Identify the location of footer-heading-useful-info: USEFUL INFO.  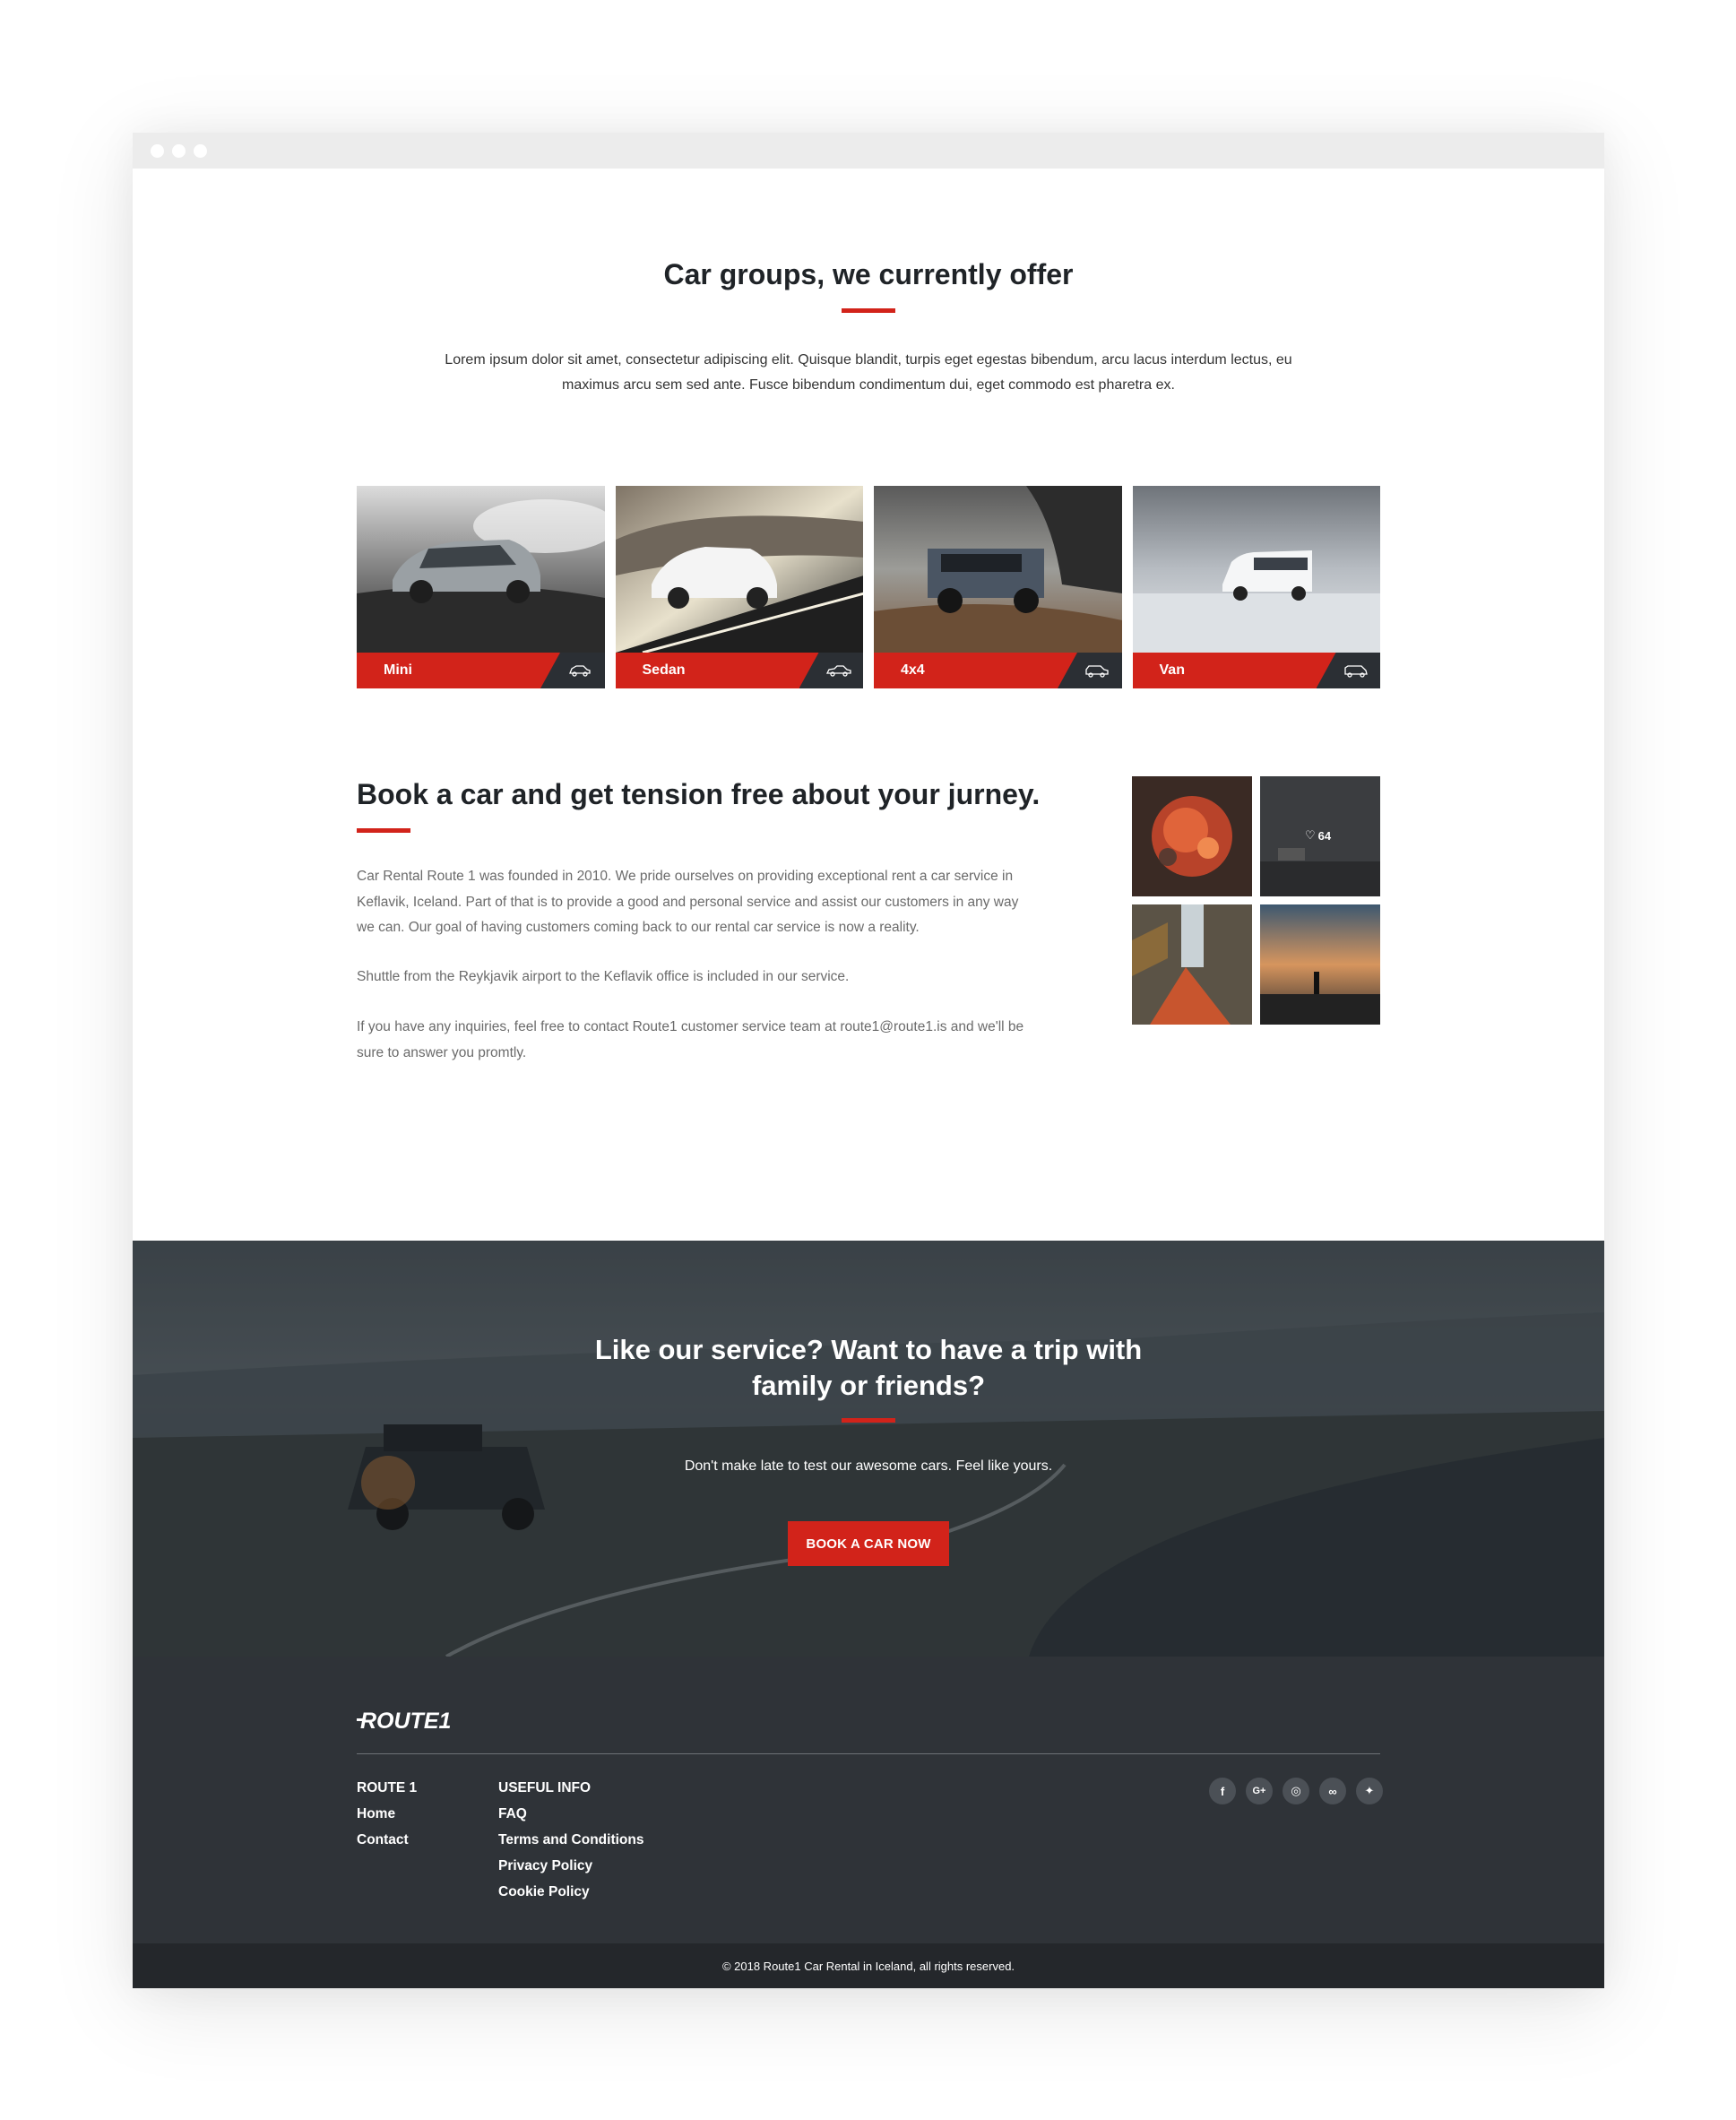
(545, 1788).